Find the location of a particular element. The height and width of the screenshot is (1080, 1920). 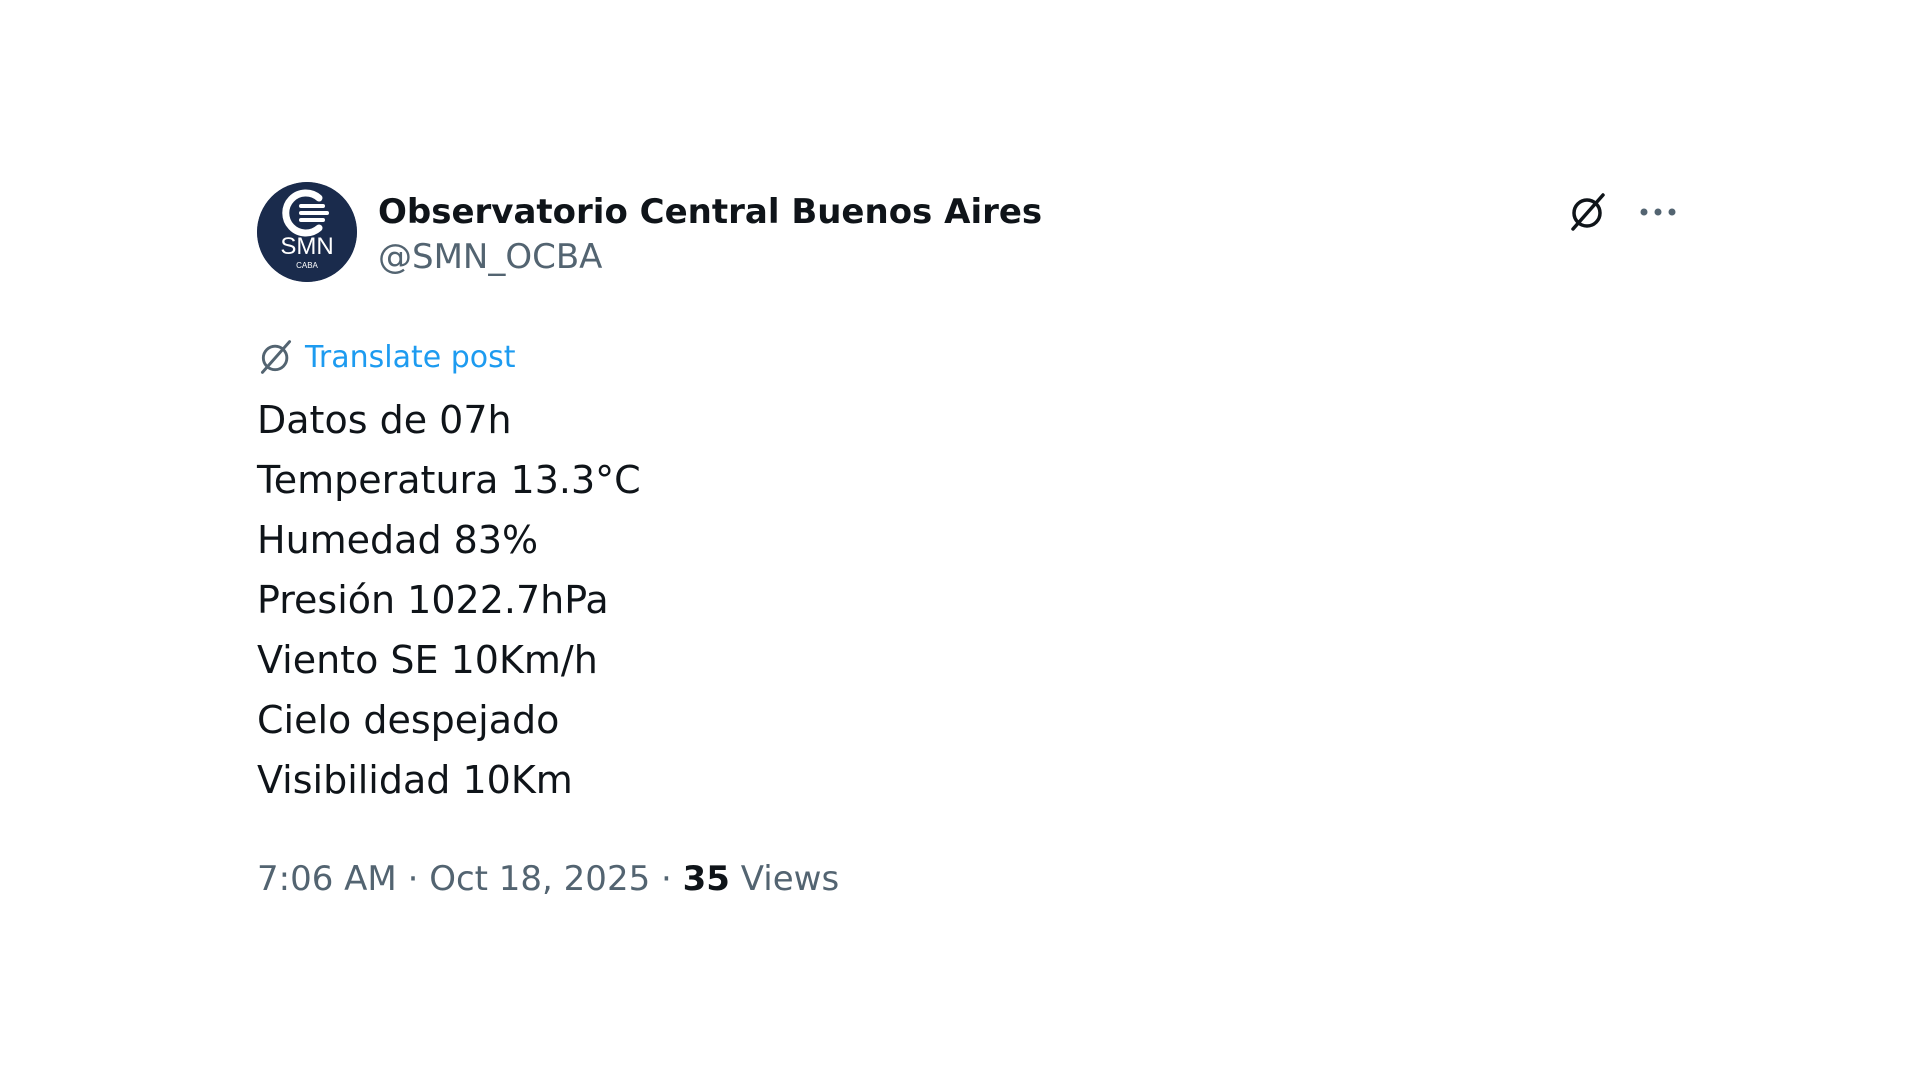

post-body-line: Cielo despejado is located at coordinates (408, 720).